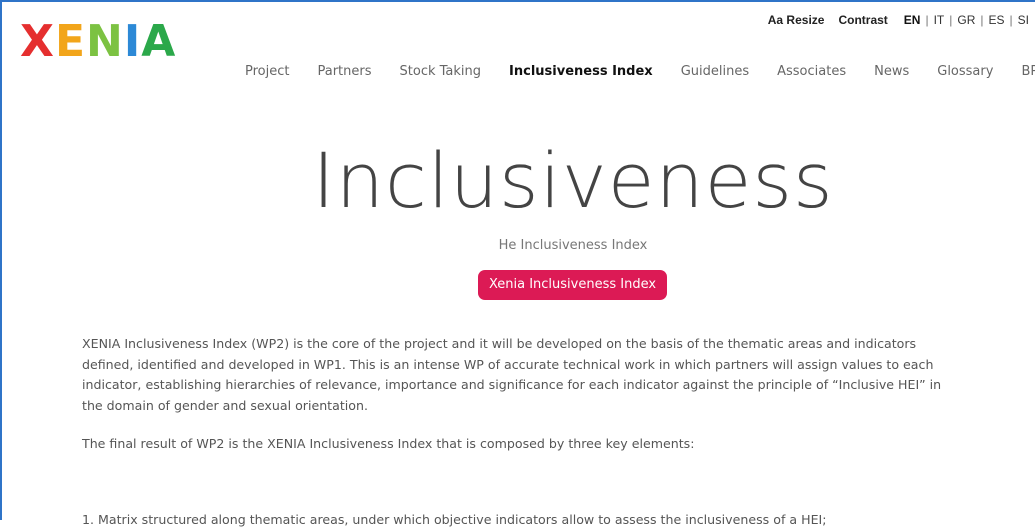 Image resolution: width=1035 pixels, height=527 pixels. Describe the element at coordinates (891, 71) in the screenshot. I see `nav-news: News` at that location.